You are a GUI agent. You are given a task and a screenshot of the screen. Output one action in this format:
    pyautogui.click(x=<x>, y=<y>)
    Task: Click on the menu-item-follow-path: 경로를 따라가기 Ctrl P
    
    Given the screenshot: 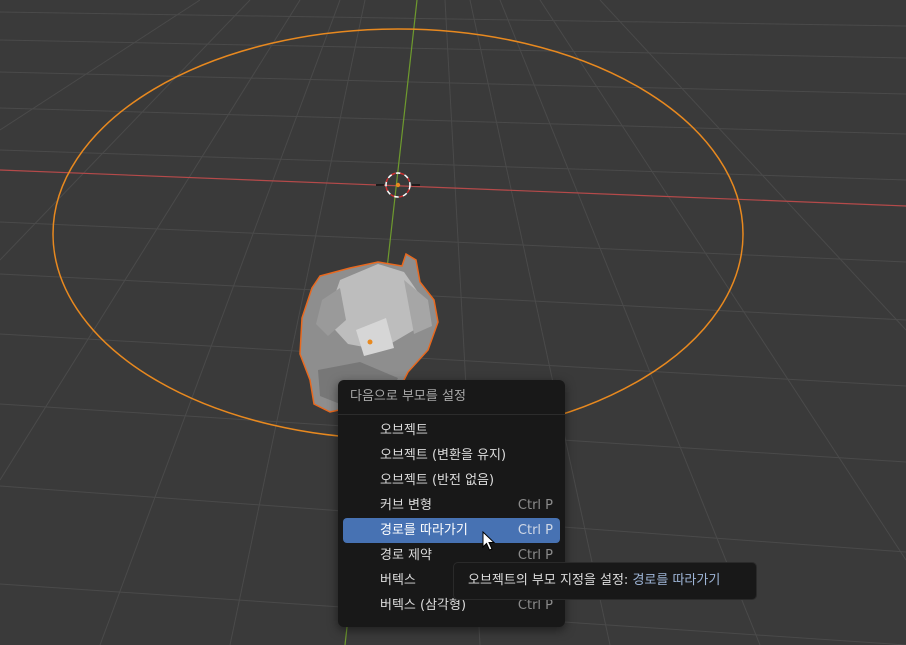 What is the action you would take?
    pyautogui.click(x=451, y=530)
    